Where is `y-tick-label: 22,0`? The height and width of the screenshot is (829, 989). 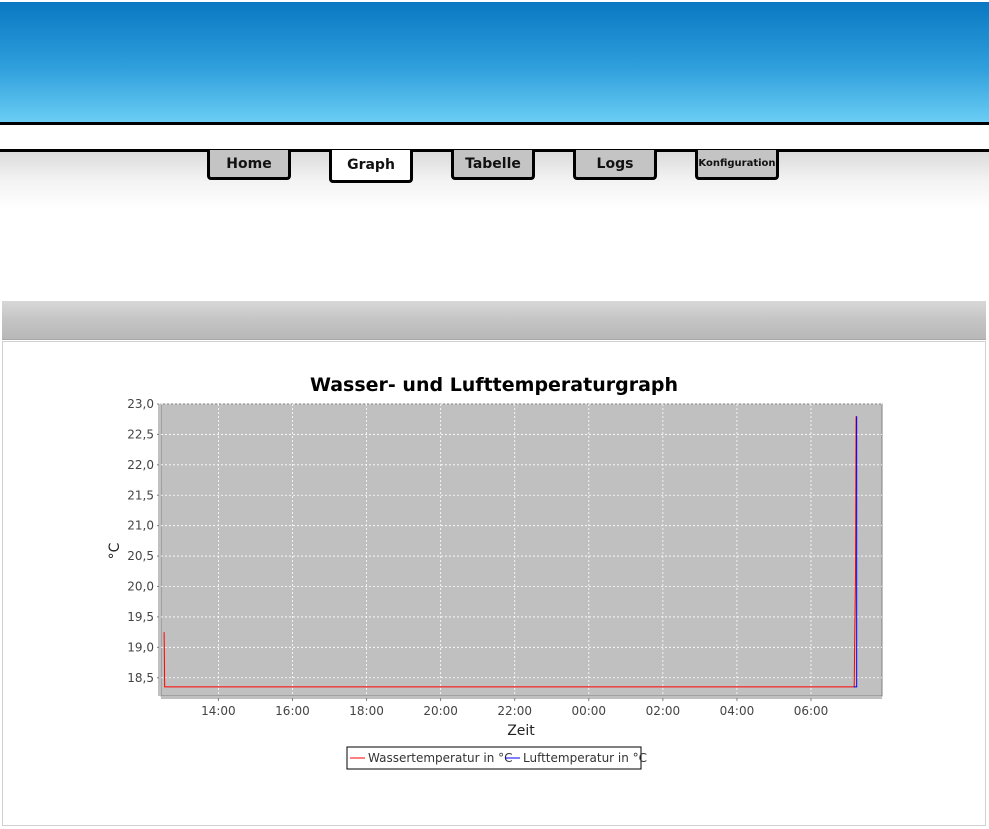
y-tick-label: 22,0 is located at coordinates (140, 465).